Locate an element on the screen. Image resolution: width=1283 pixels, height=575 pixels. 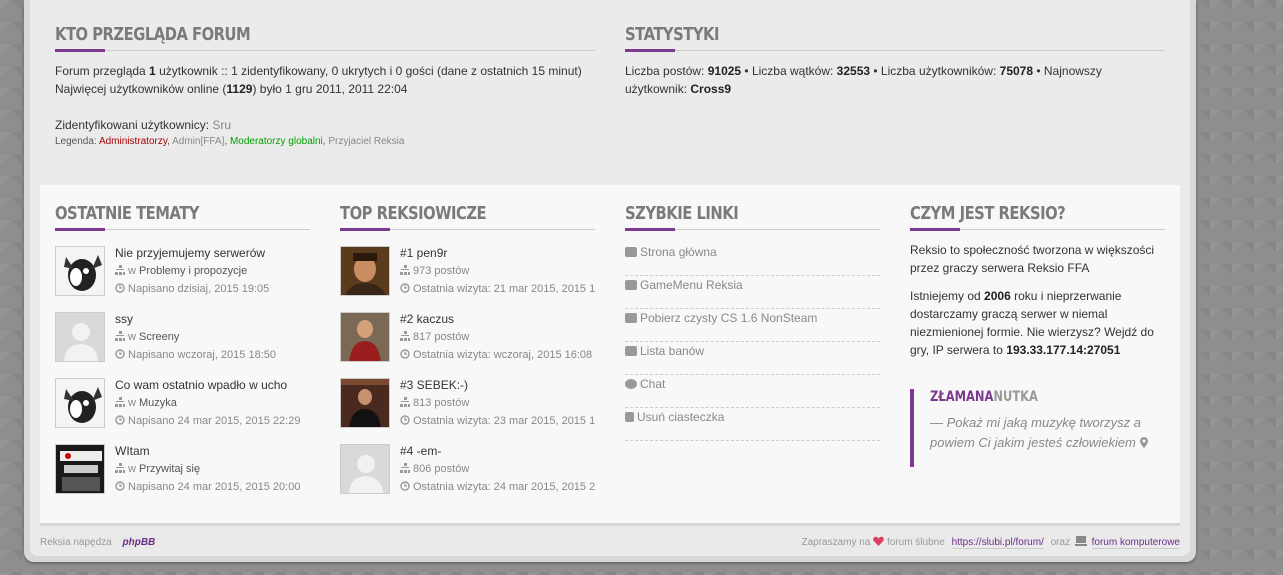
recent-topics-title: OSTATNIE TEMATY is located at coordinates (127, 213).